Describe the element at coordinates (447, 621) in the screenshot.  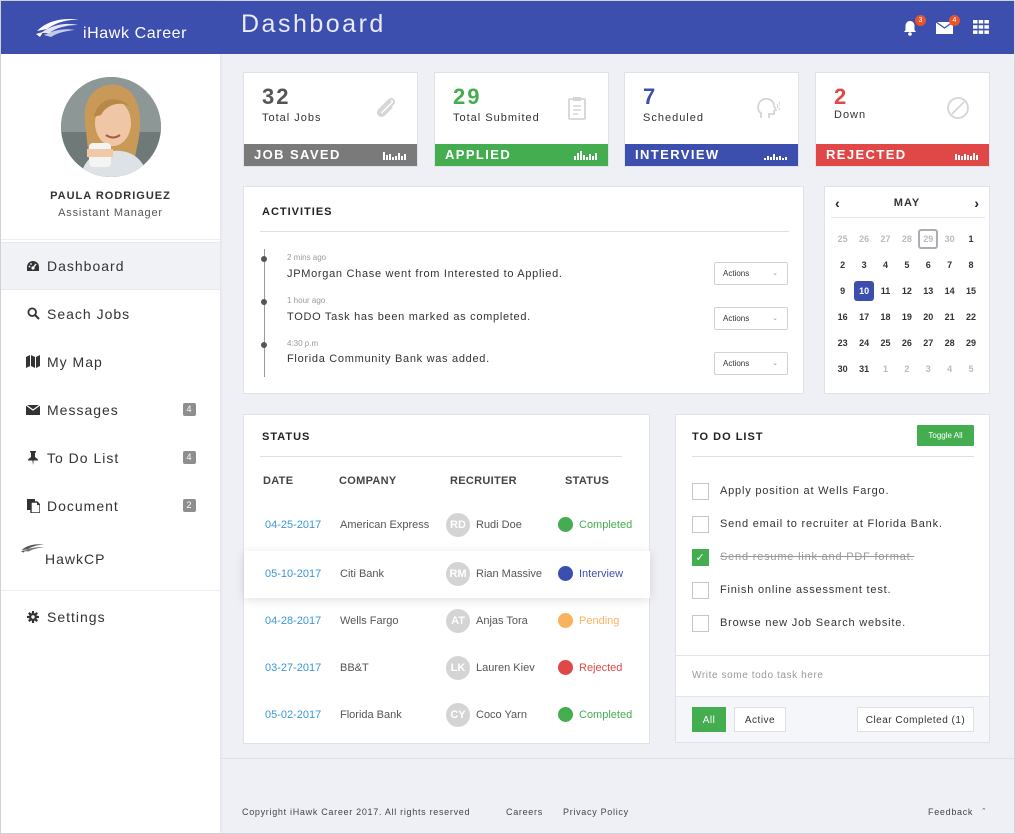
I see `table-row: 04-28-2017 Wells Fargo AT Anjas Tora Pending` at that location.